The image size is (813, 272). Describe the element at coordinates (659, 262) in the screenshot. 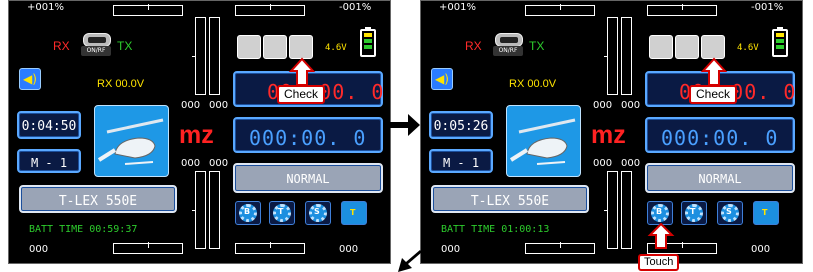

I see `touch-callout: Touch` at that location.